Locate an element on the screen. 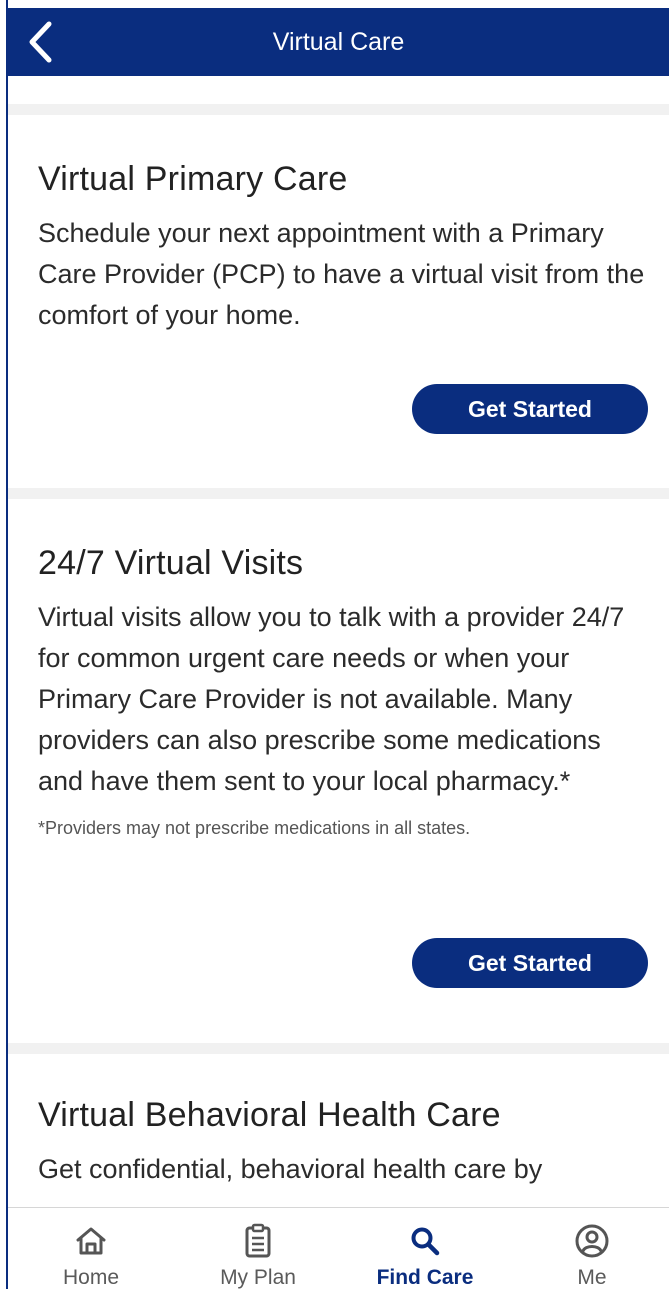  tab-label: Me is located at coordinates (592, 1277).